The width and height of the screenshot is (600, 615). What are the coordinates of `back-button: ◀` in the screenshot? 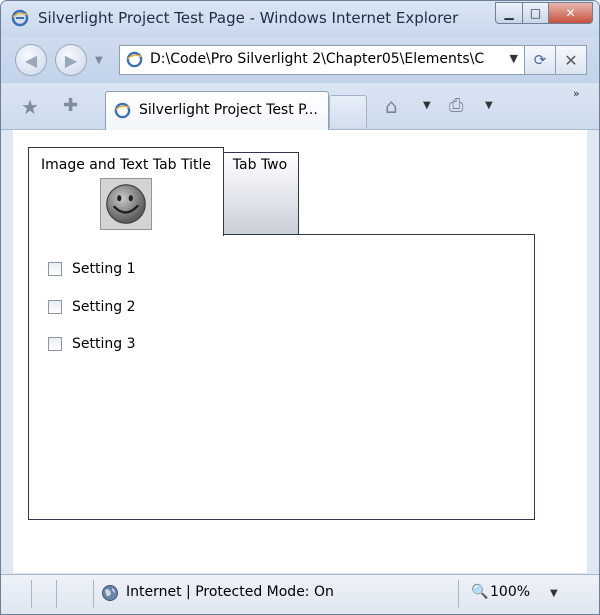 It's located at (31, 60).